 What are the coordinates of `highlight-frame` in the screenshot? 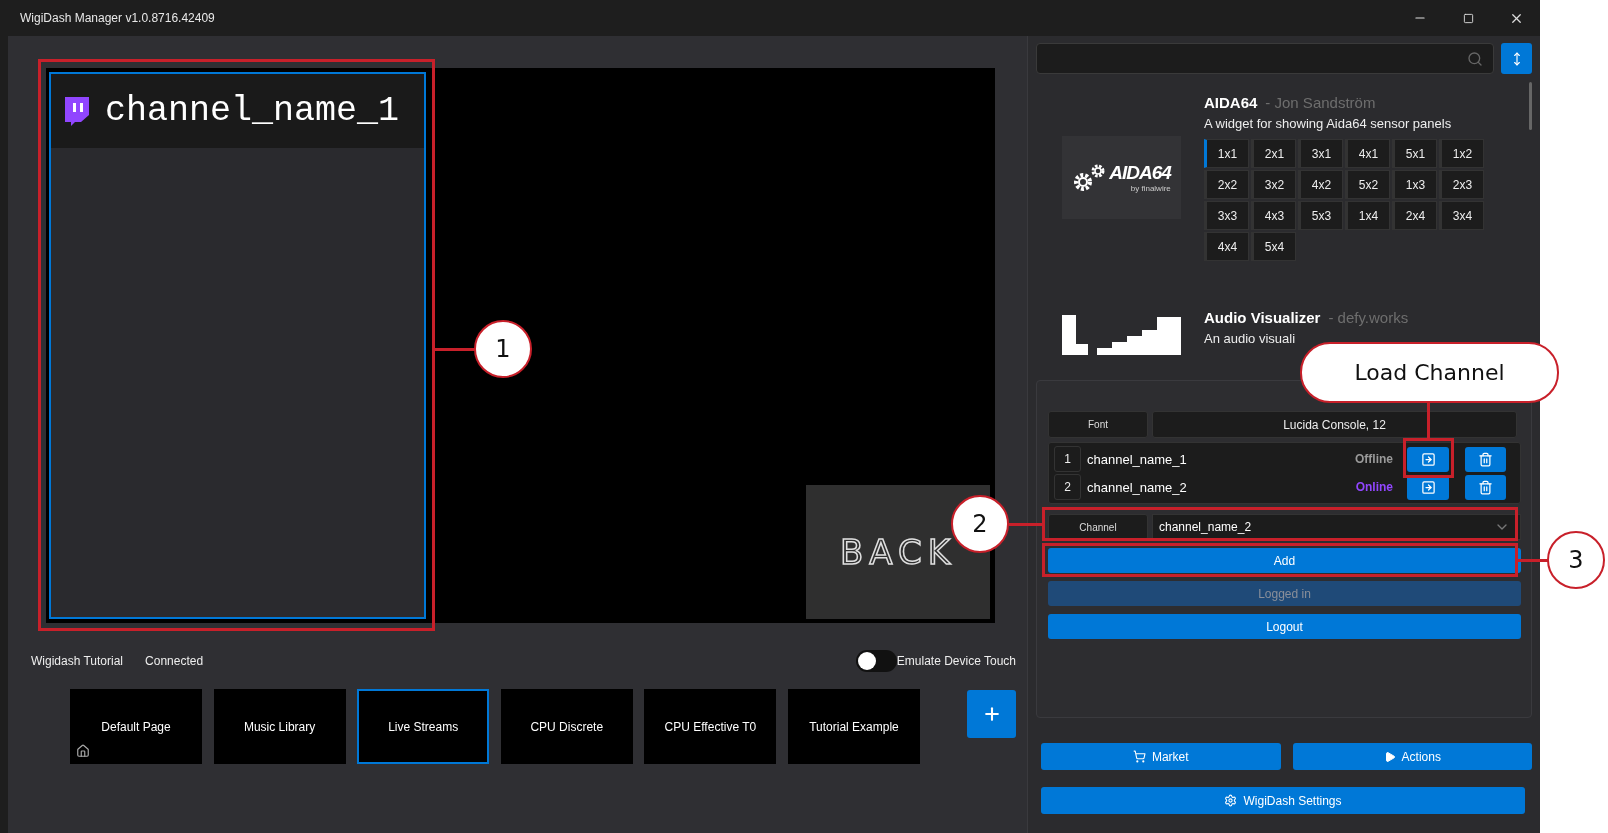 It's located at (1428, 458).